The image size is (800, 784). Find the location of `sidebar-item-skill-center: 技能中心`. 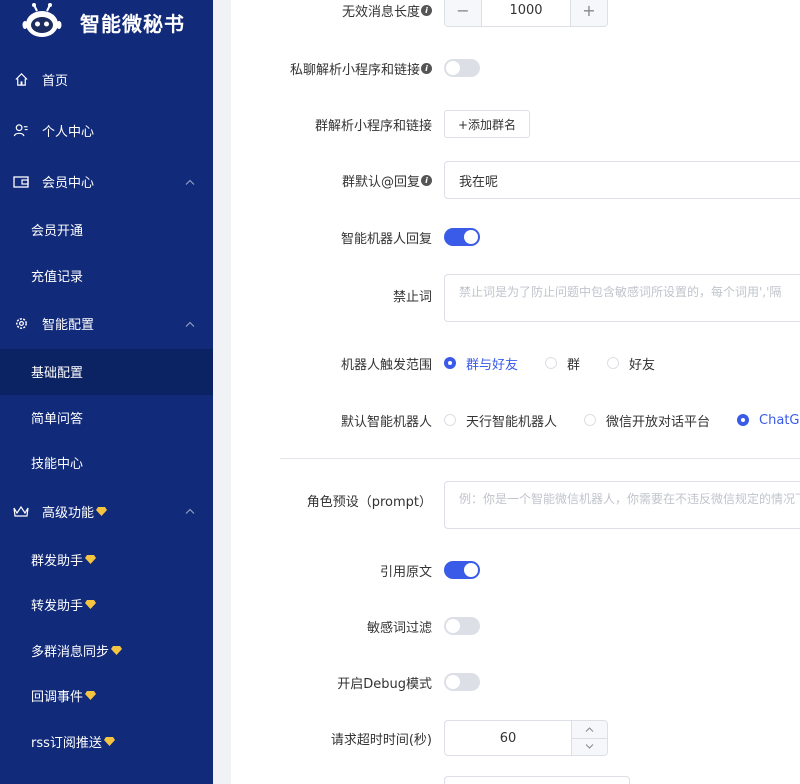

sidebar-item-skill-center: 技能中心 is located at coordinates (106, 463).